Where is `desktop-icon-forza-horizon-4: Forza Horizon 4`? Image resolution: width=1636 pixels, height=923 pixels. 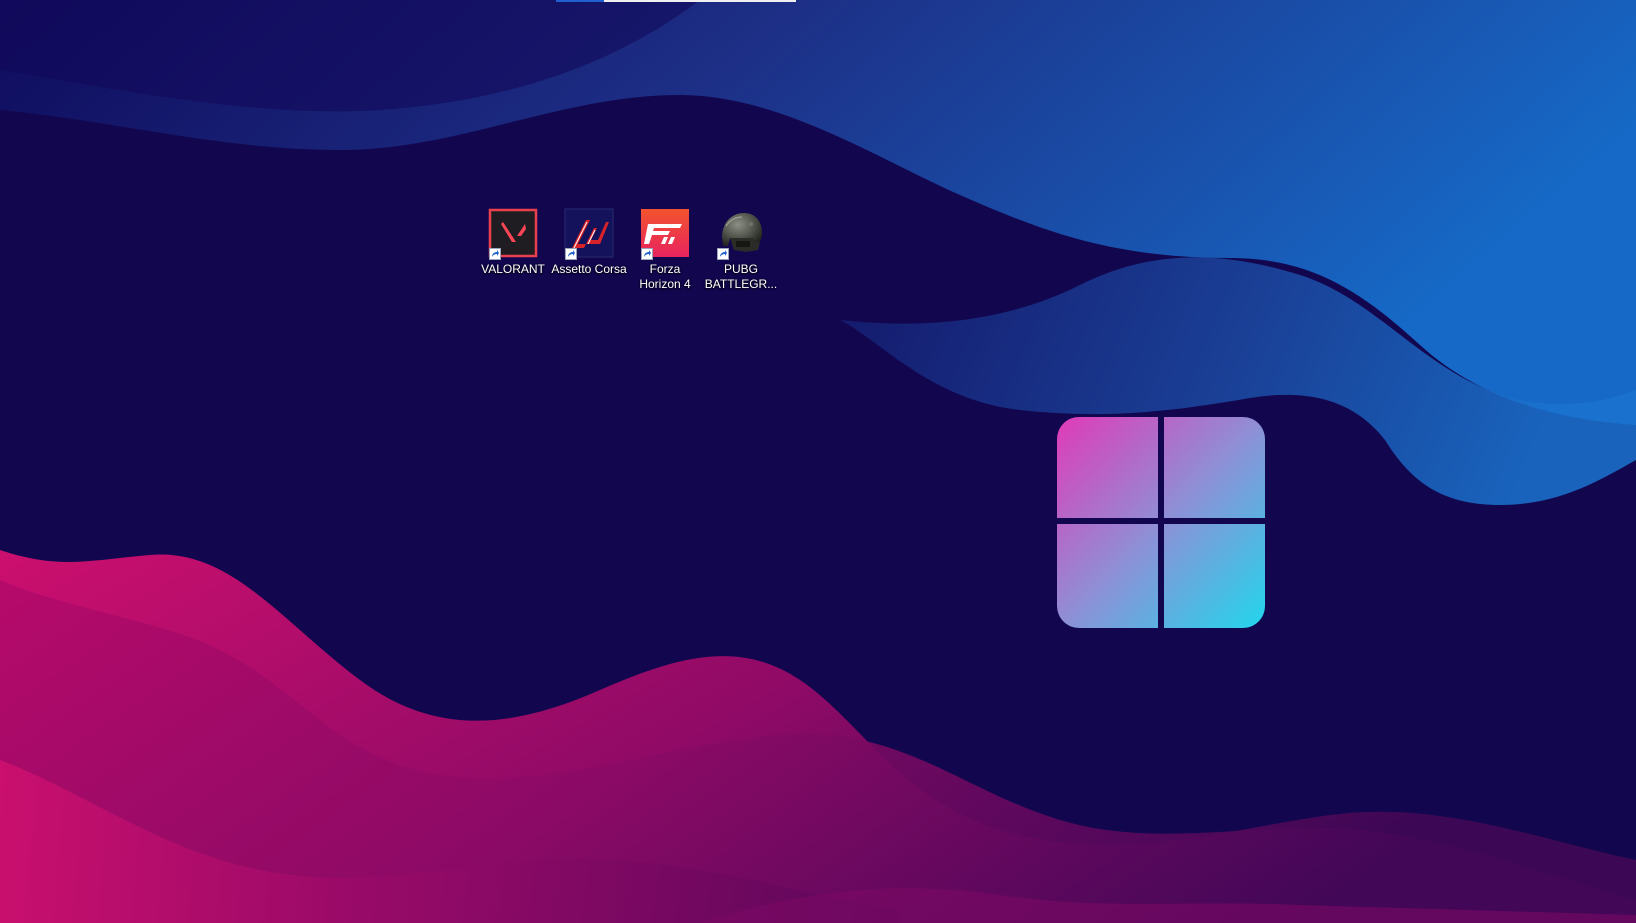
desktop-icon-forza-horizon-4: Forza Horizon 4 is located at coordinates (665, 250).